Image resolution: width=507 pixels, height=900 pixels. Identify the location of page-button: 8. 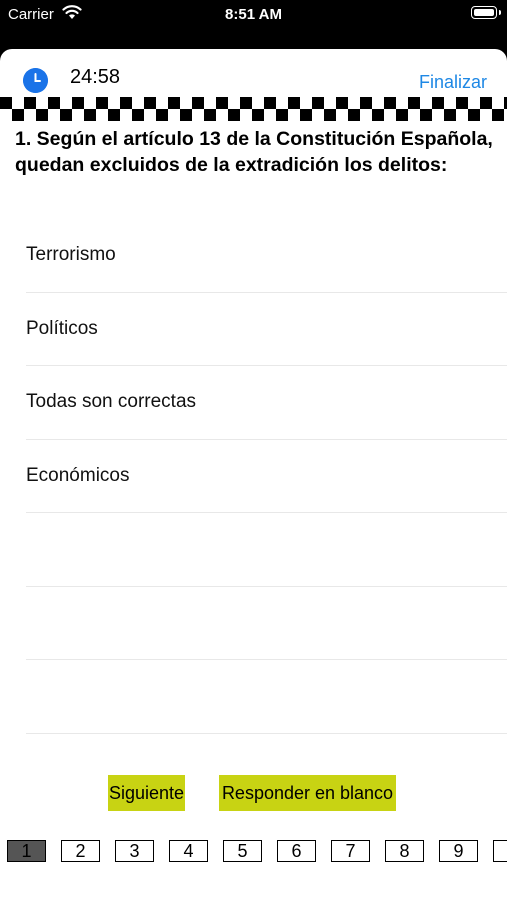
(404, 851).